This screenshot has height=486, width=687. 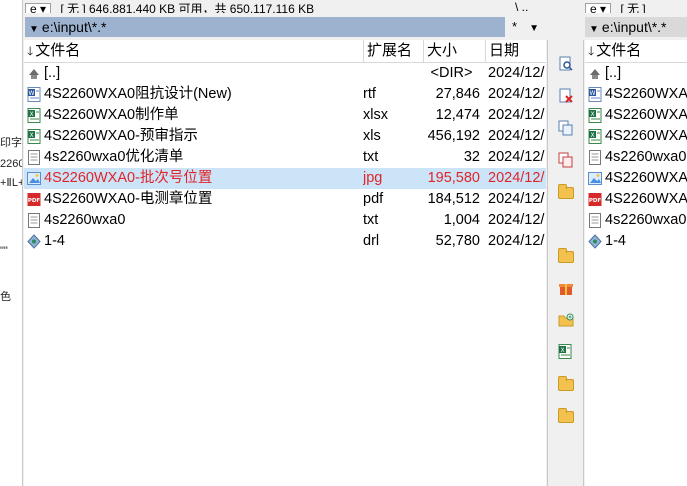 I want to click on button-bar: X, so click(x=565, y=263).